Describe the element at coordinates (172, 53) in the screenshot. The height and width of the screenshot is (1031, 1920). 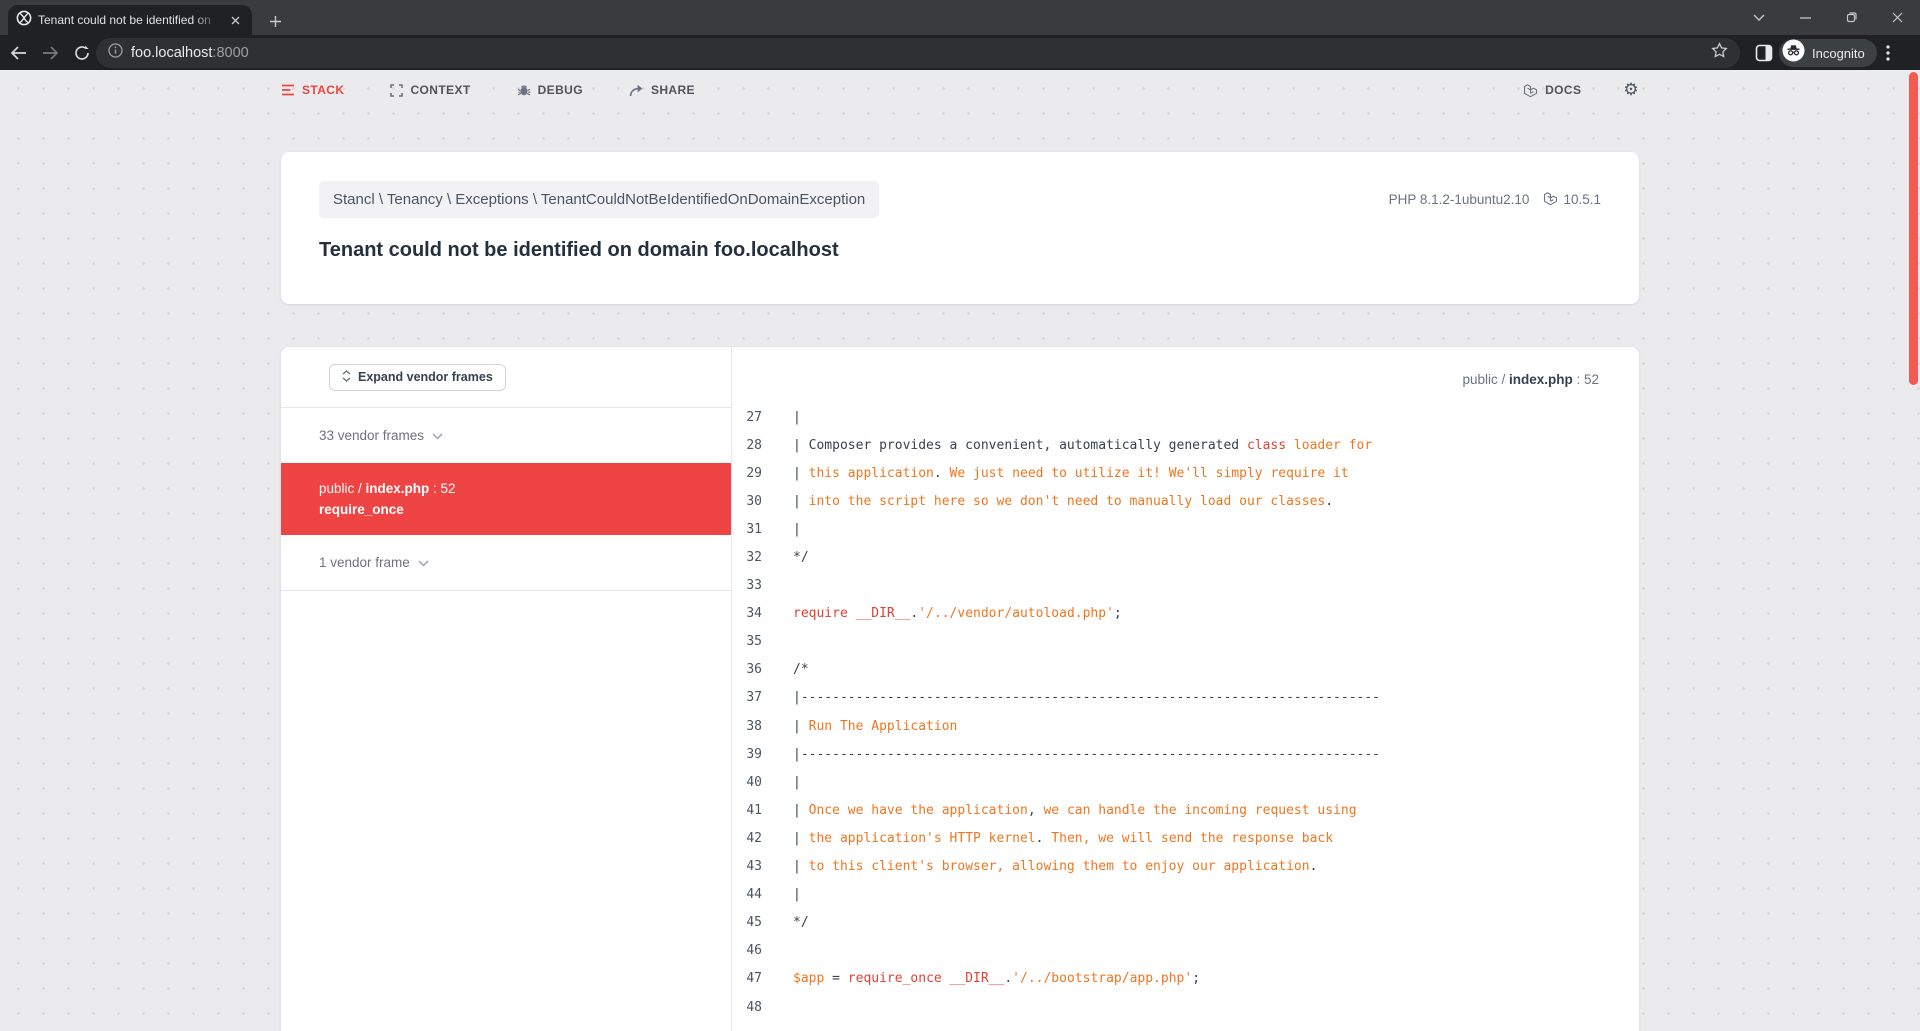
I see `url-host: foo.localhost` at that location.